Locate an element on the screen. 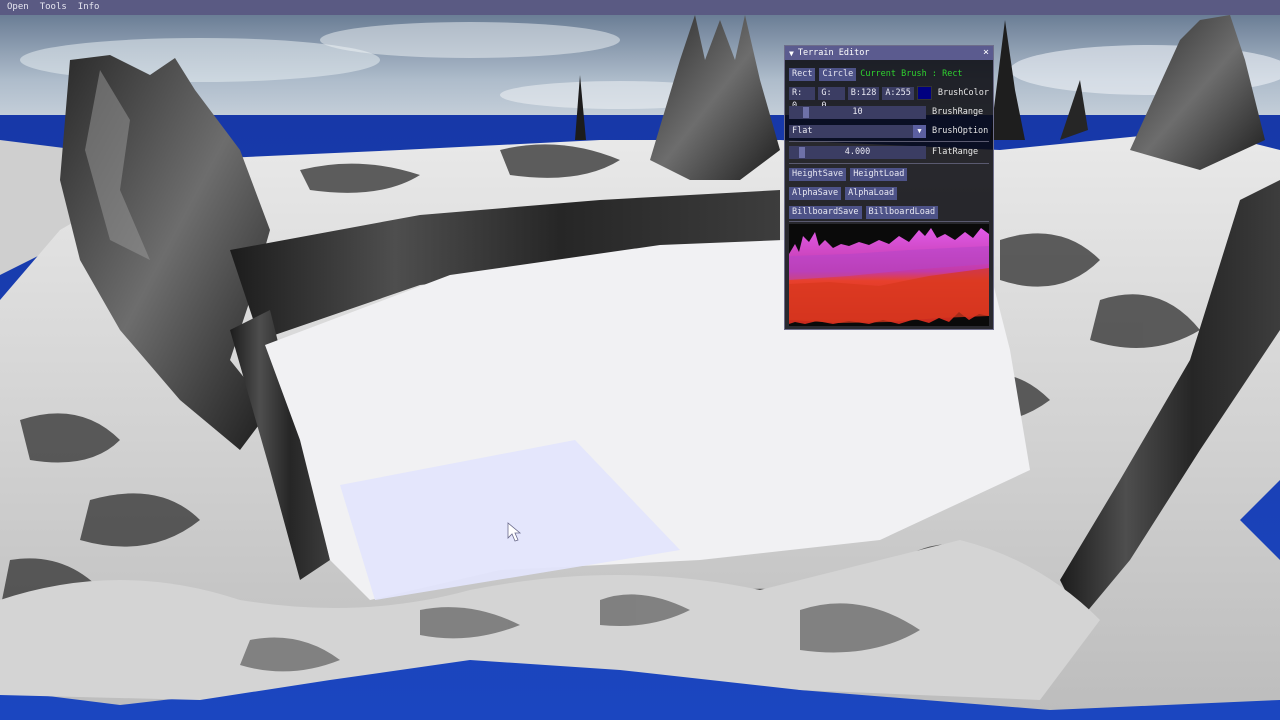  brush-color-swatch is located at coordinates (924, 93).